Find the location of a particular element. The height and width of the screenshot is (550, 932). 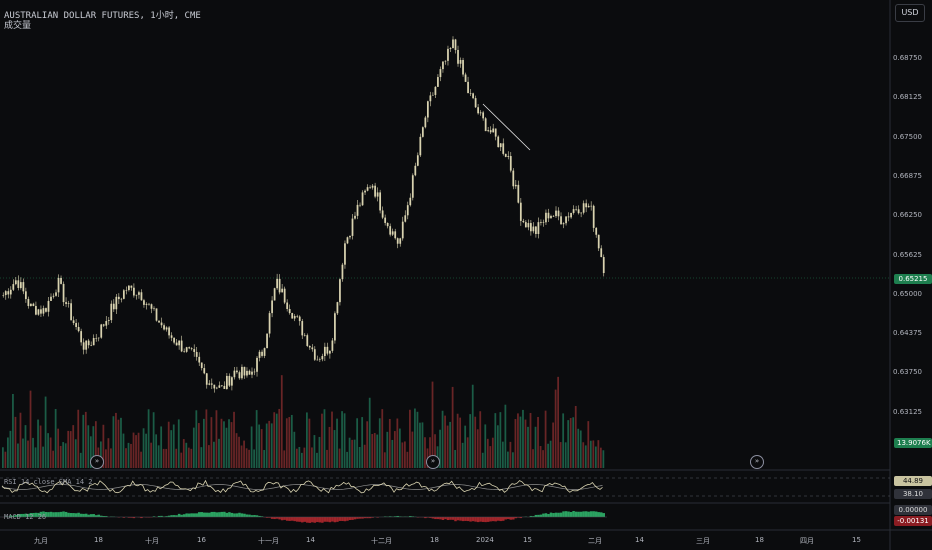

rsi-label: RSI 14 close SMA 14 2 is located at coordinates (48, 482).